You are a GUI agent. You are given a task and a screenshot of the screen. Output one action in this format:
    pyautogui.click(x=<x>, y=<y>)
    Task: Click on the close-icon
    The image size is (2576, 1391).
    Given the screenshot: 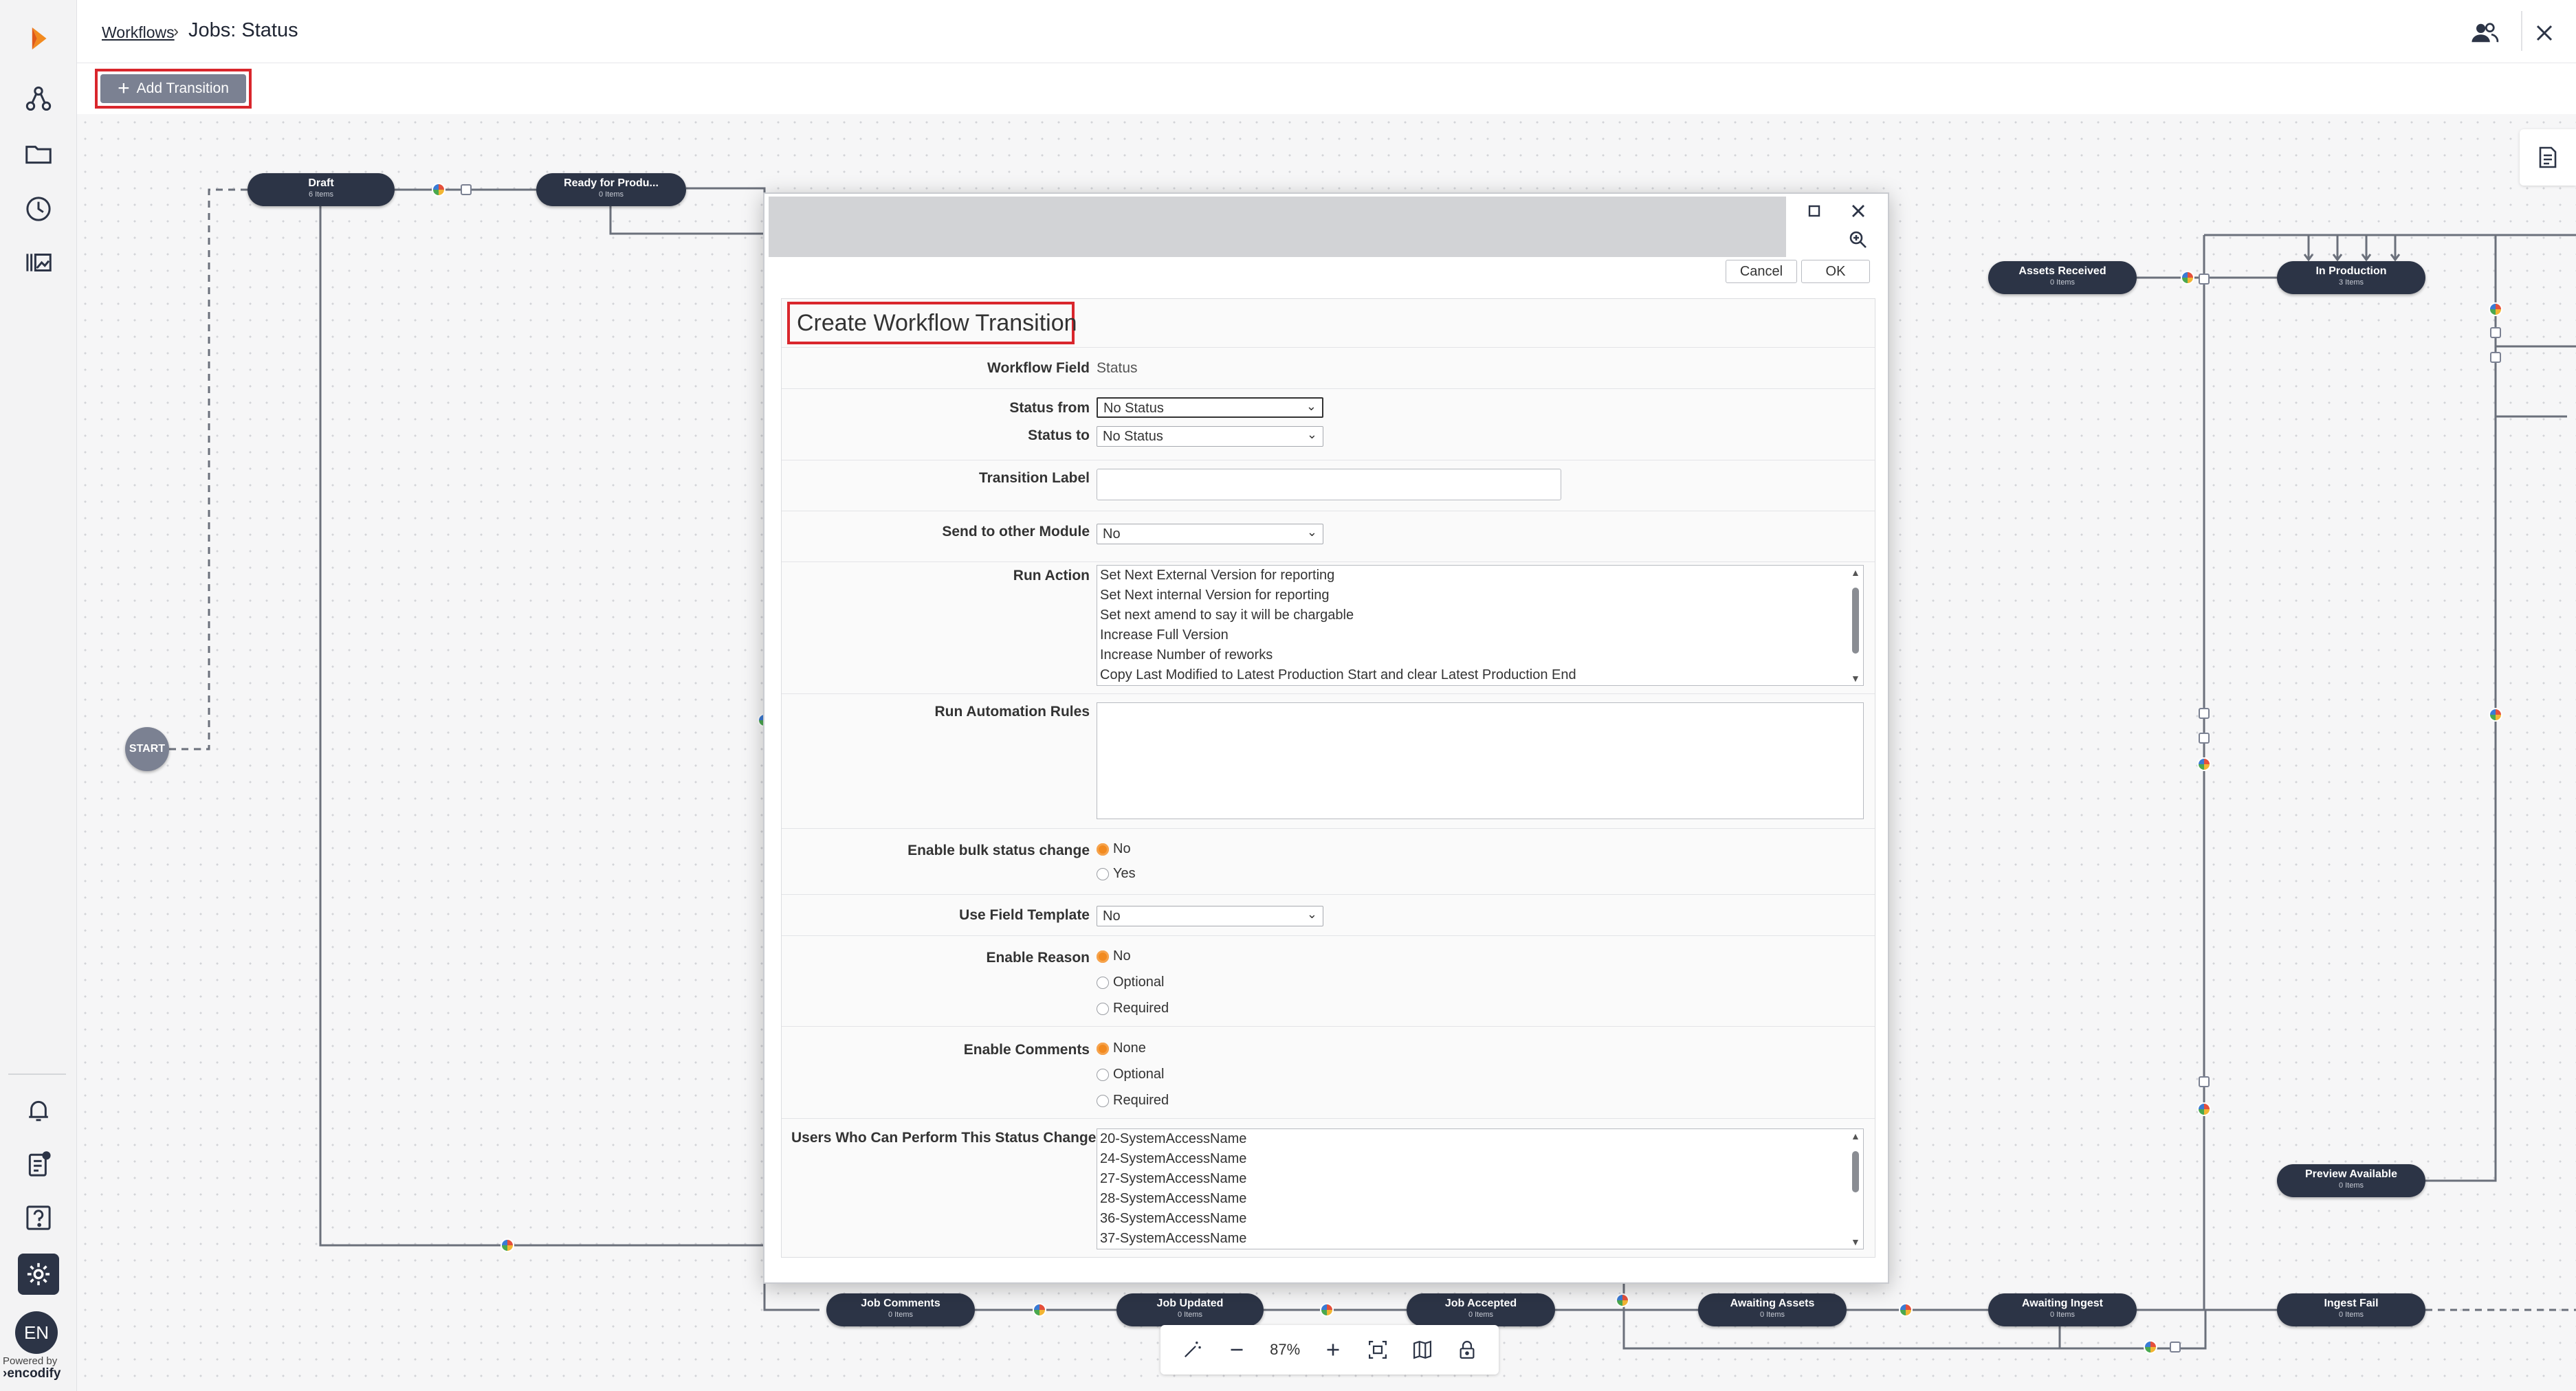 What is the action you would take?
    pyautogui.click(x=1858, y=211)
    